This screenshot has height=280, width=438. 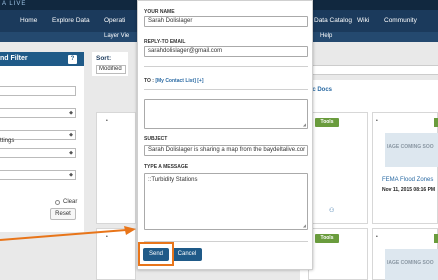 I want to click on nav-layer-viewer: Layer Vie, so click(x=116, y=36).